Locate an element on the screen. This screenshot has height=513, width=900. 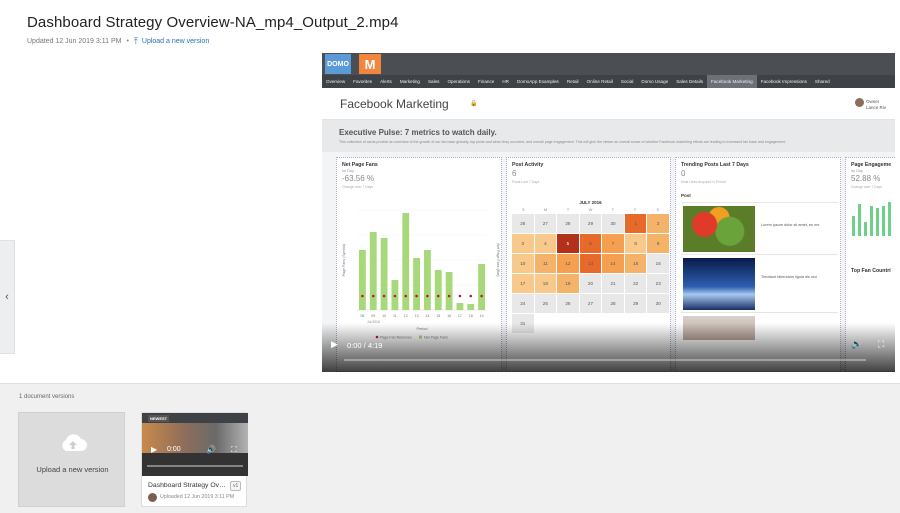
domo-logo: DOMO is located at coordinates (338, 64).